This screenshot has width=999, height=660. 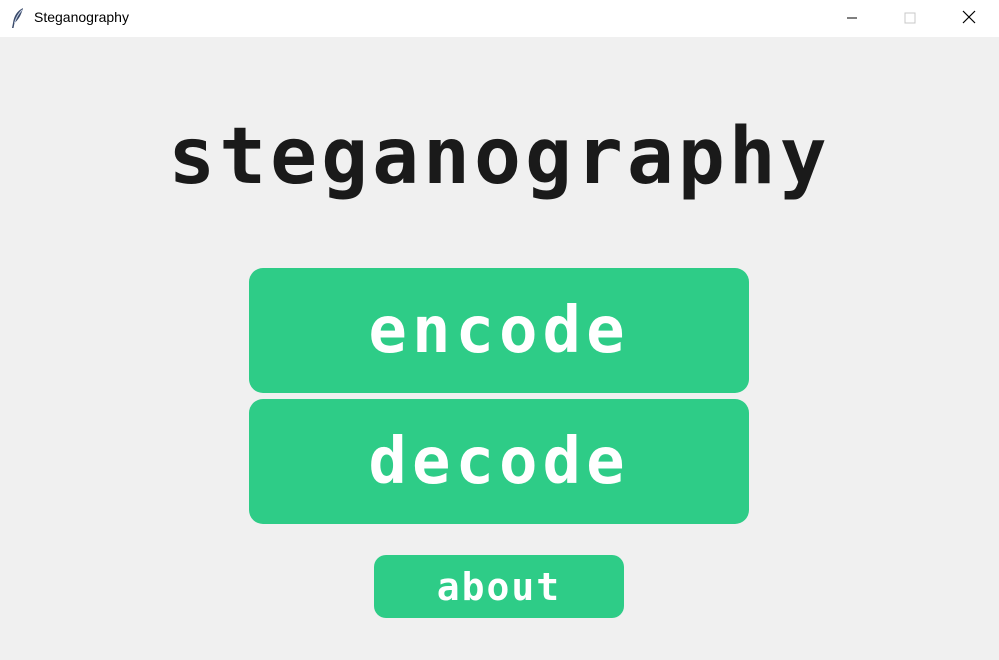 I want to click on close-icon, so click(x=969, y=18).